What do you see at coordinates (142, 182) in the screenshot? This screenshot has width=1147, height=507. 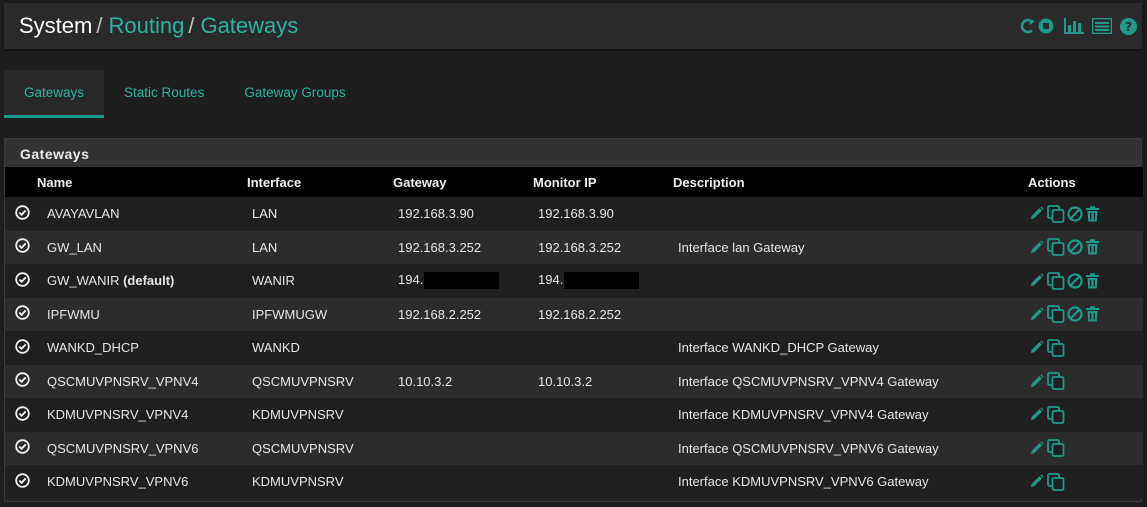 I see `name-column-header: Name` at bounding box center [142, 182].